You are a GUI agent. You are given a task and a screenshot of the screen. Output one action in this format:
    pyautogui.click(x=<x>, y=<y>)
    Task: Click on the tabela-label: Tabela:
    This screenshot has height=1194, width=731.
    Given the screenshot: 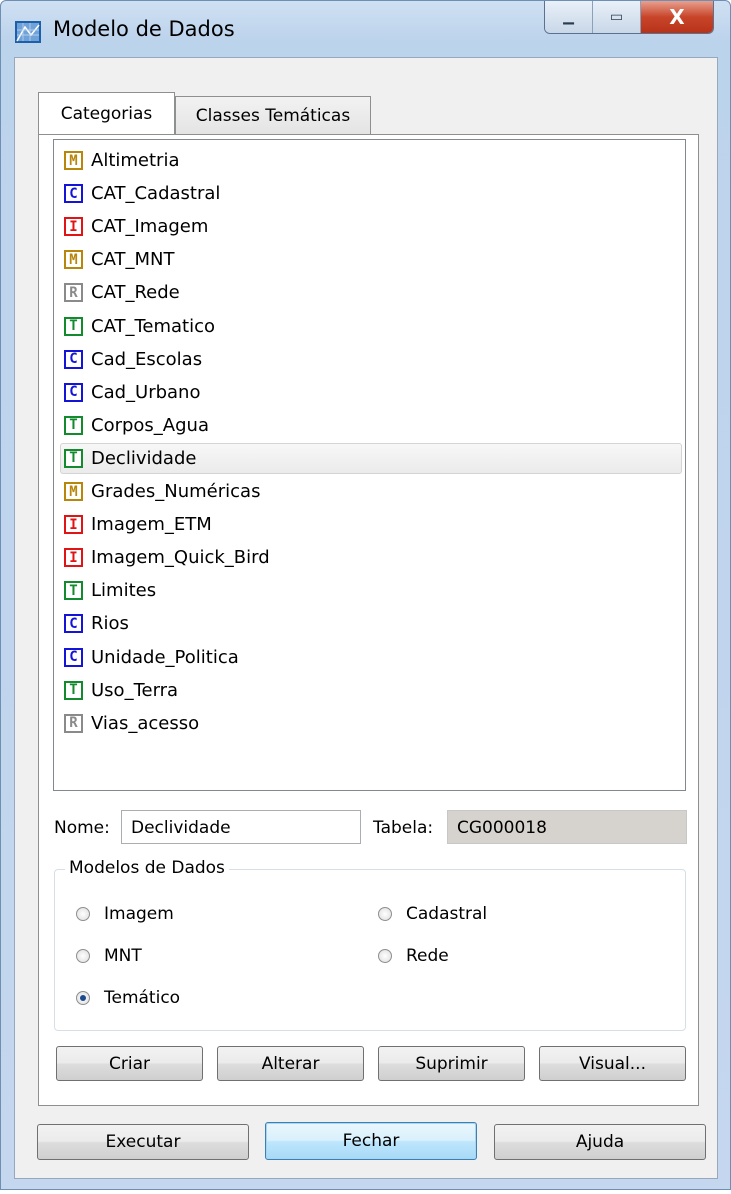 What is the action you would take?
    pyautogui.click(x=403, y=828)
    